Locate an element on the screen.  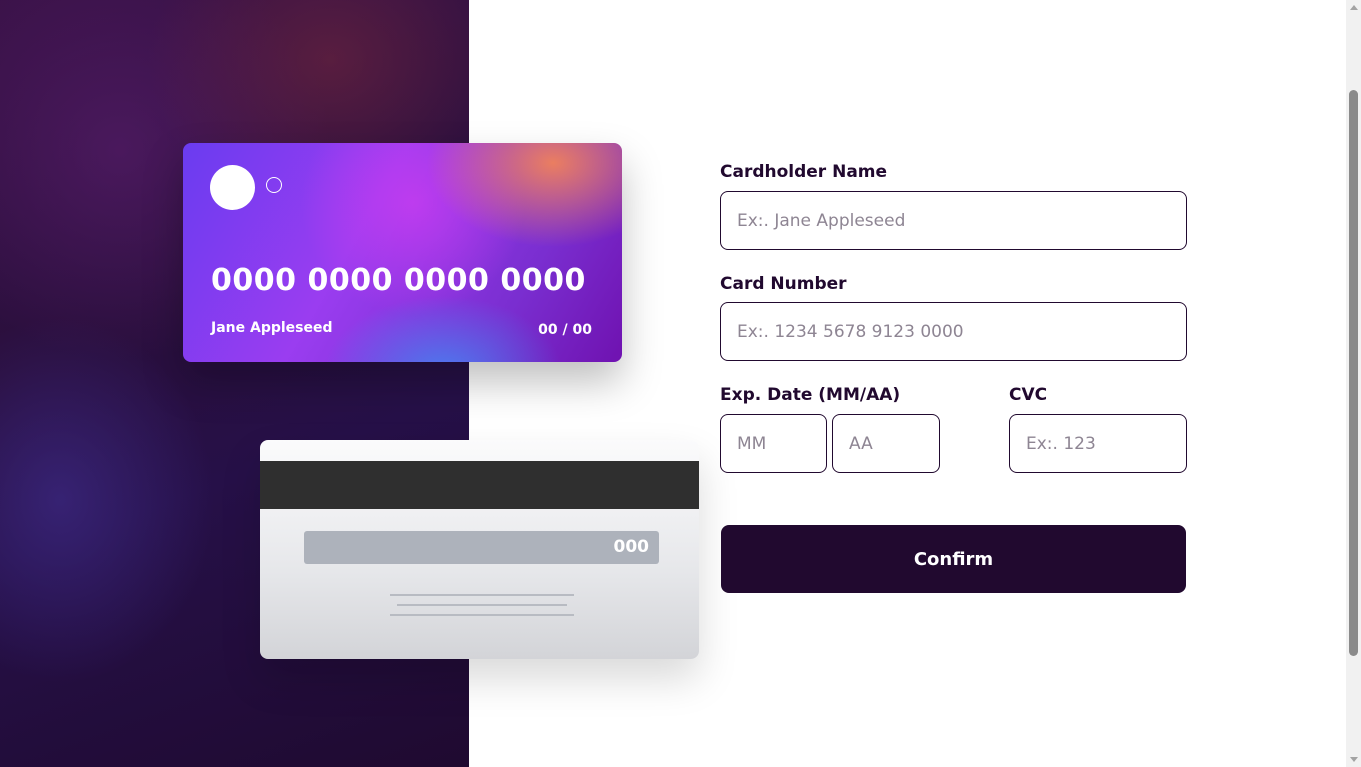
card-logo-circle-outline-icon is located at coordinates (274, 185).